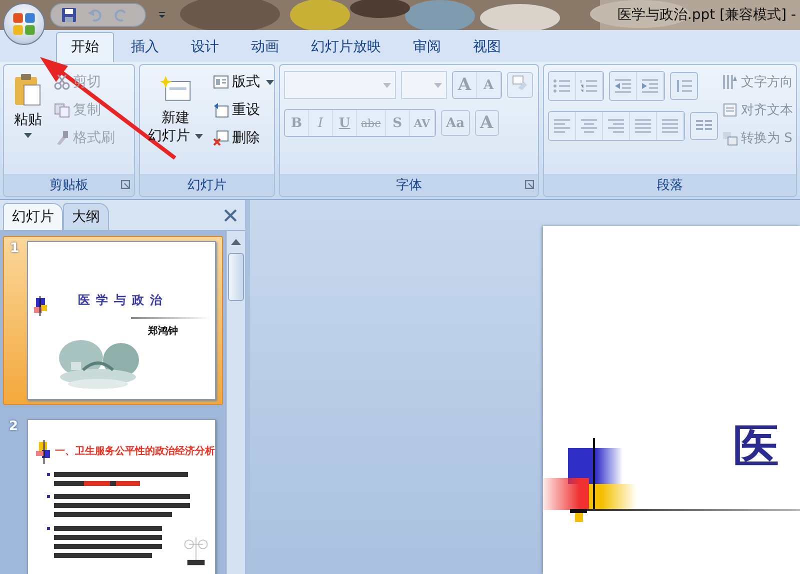 This screenshot has height=574, width=800. What do you see at coordinates (730, 138) in the screenshot?
I see `smartart-icon` at bounding box center [730, 138].